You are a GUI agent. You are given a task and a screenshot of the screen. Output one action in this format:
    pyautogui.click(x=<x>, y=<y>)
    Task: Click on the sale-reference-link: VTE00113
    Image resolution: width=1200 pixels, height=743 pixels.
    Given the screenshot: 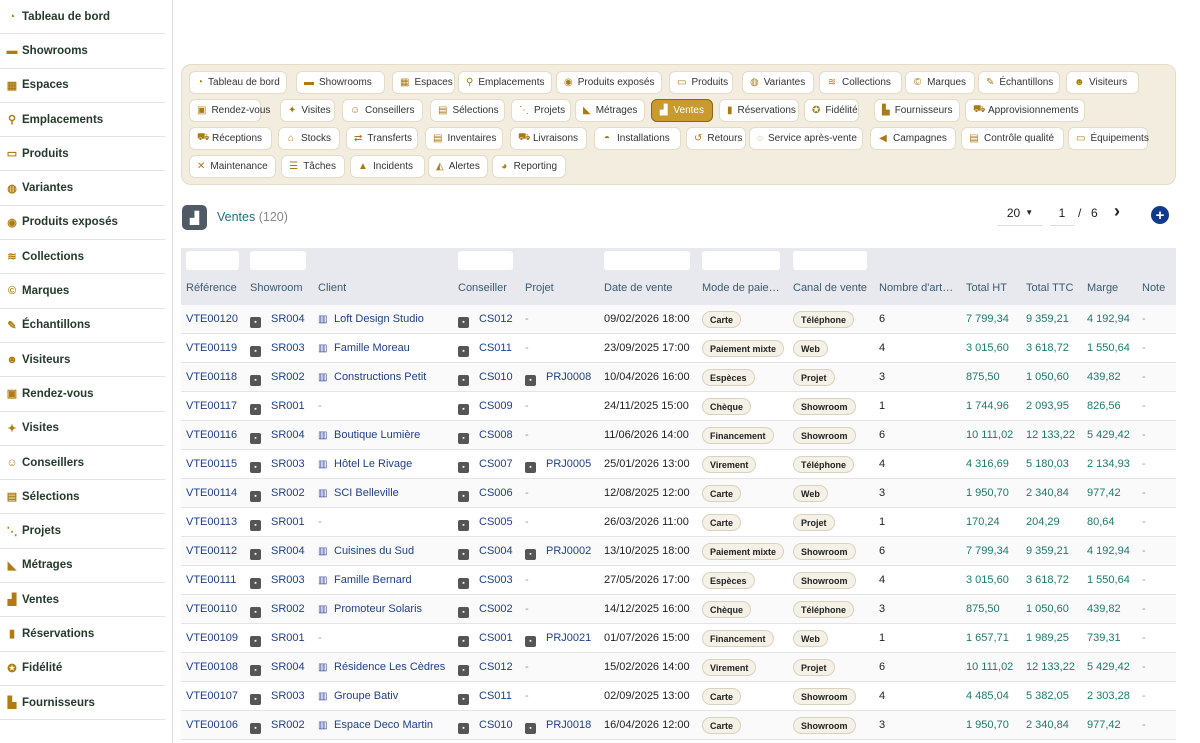 What is the action you would take?
    pyautogui.click(x=211, y=522)
    